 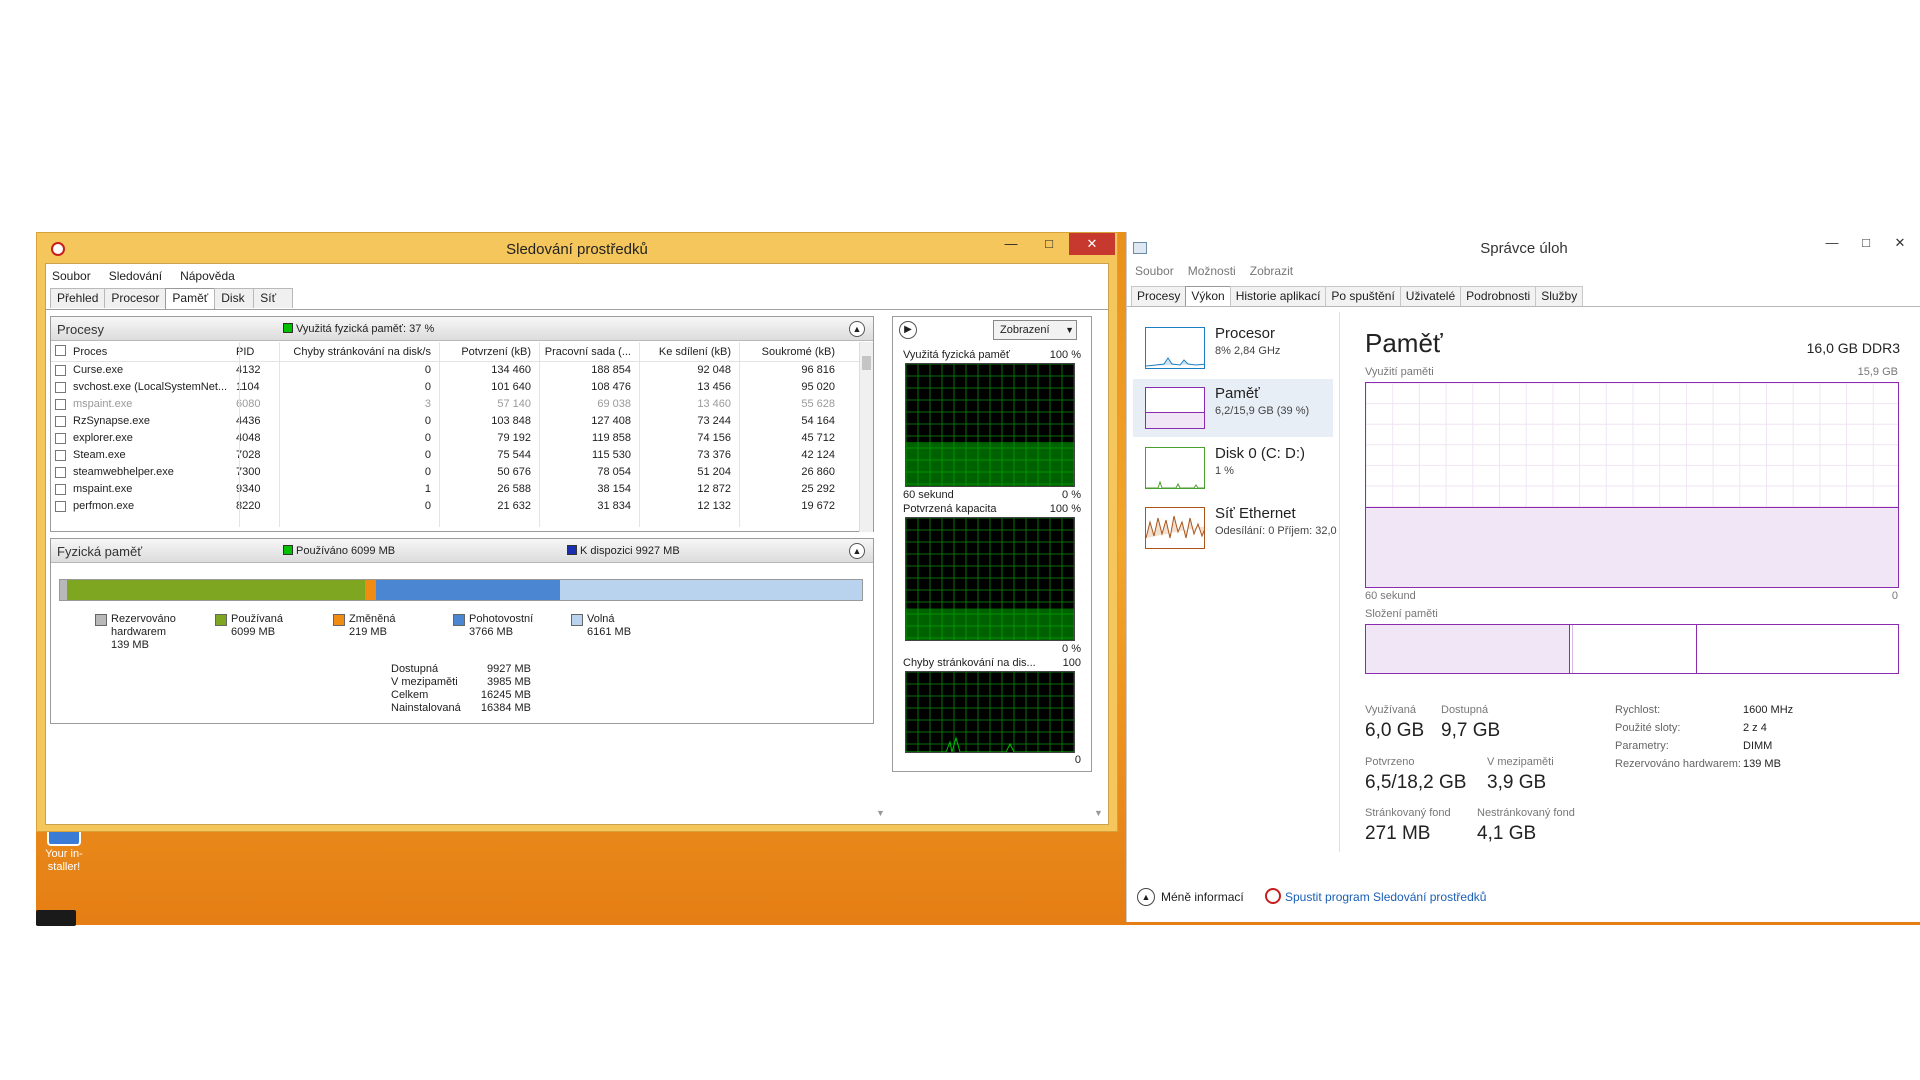 I want to click on col-shareable: Ke sdílení (kB), so click(x=685, y=352).